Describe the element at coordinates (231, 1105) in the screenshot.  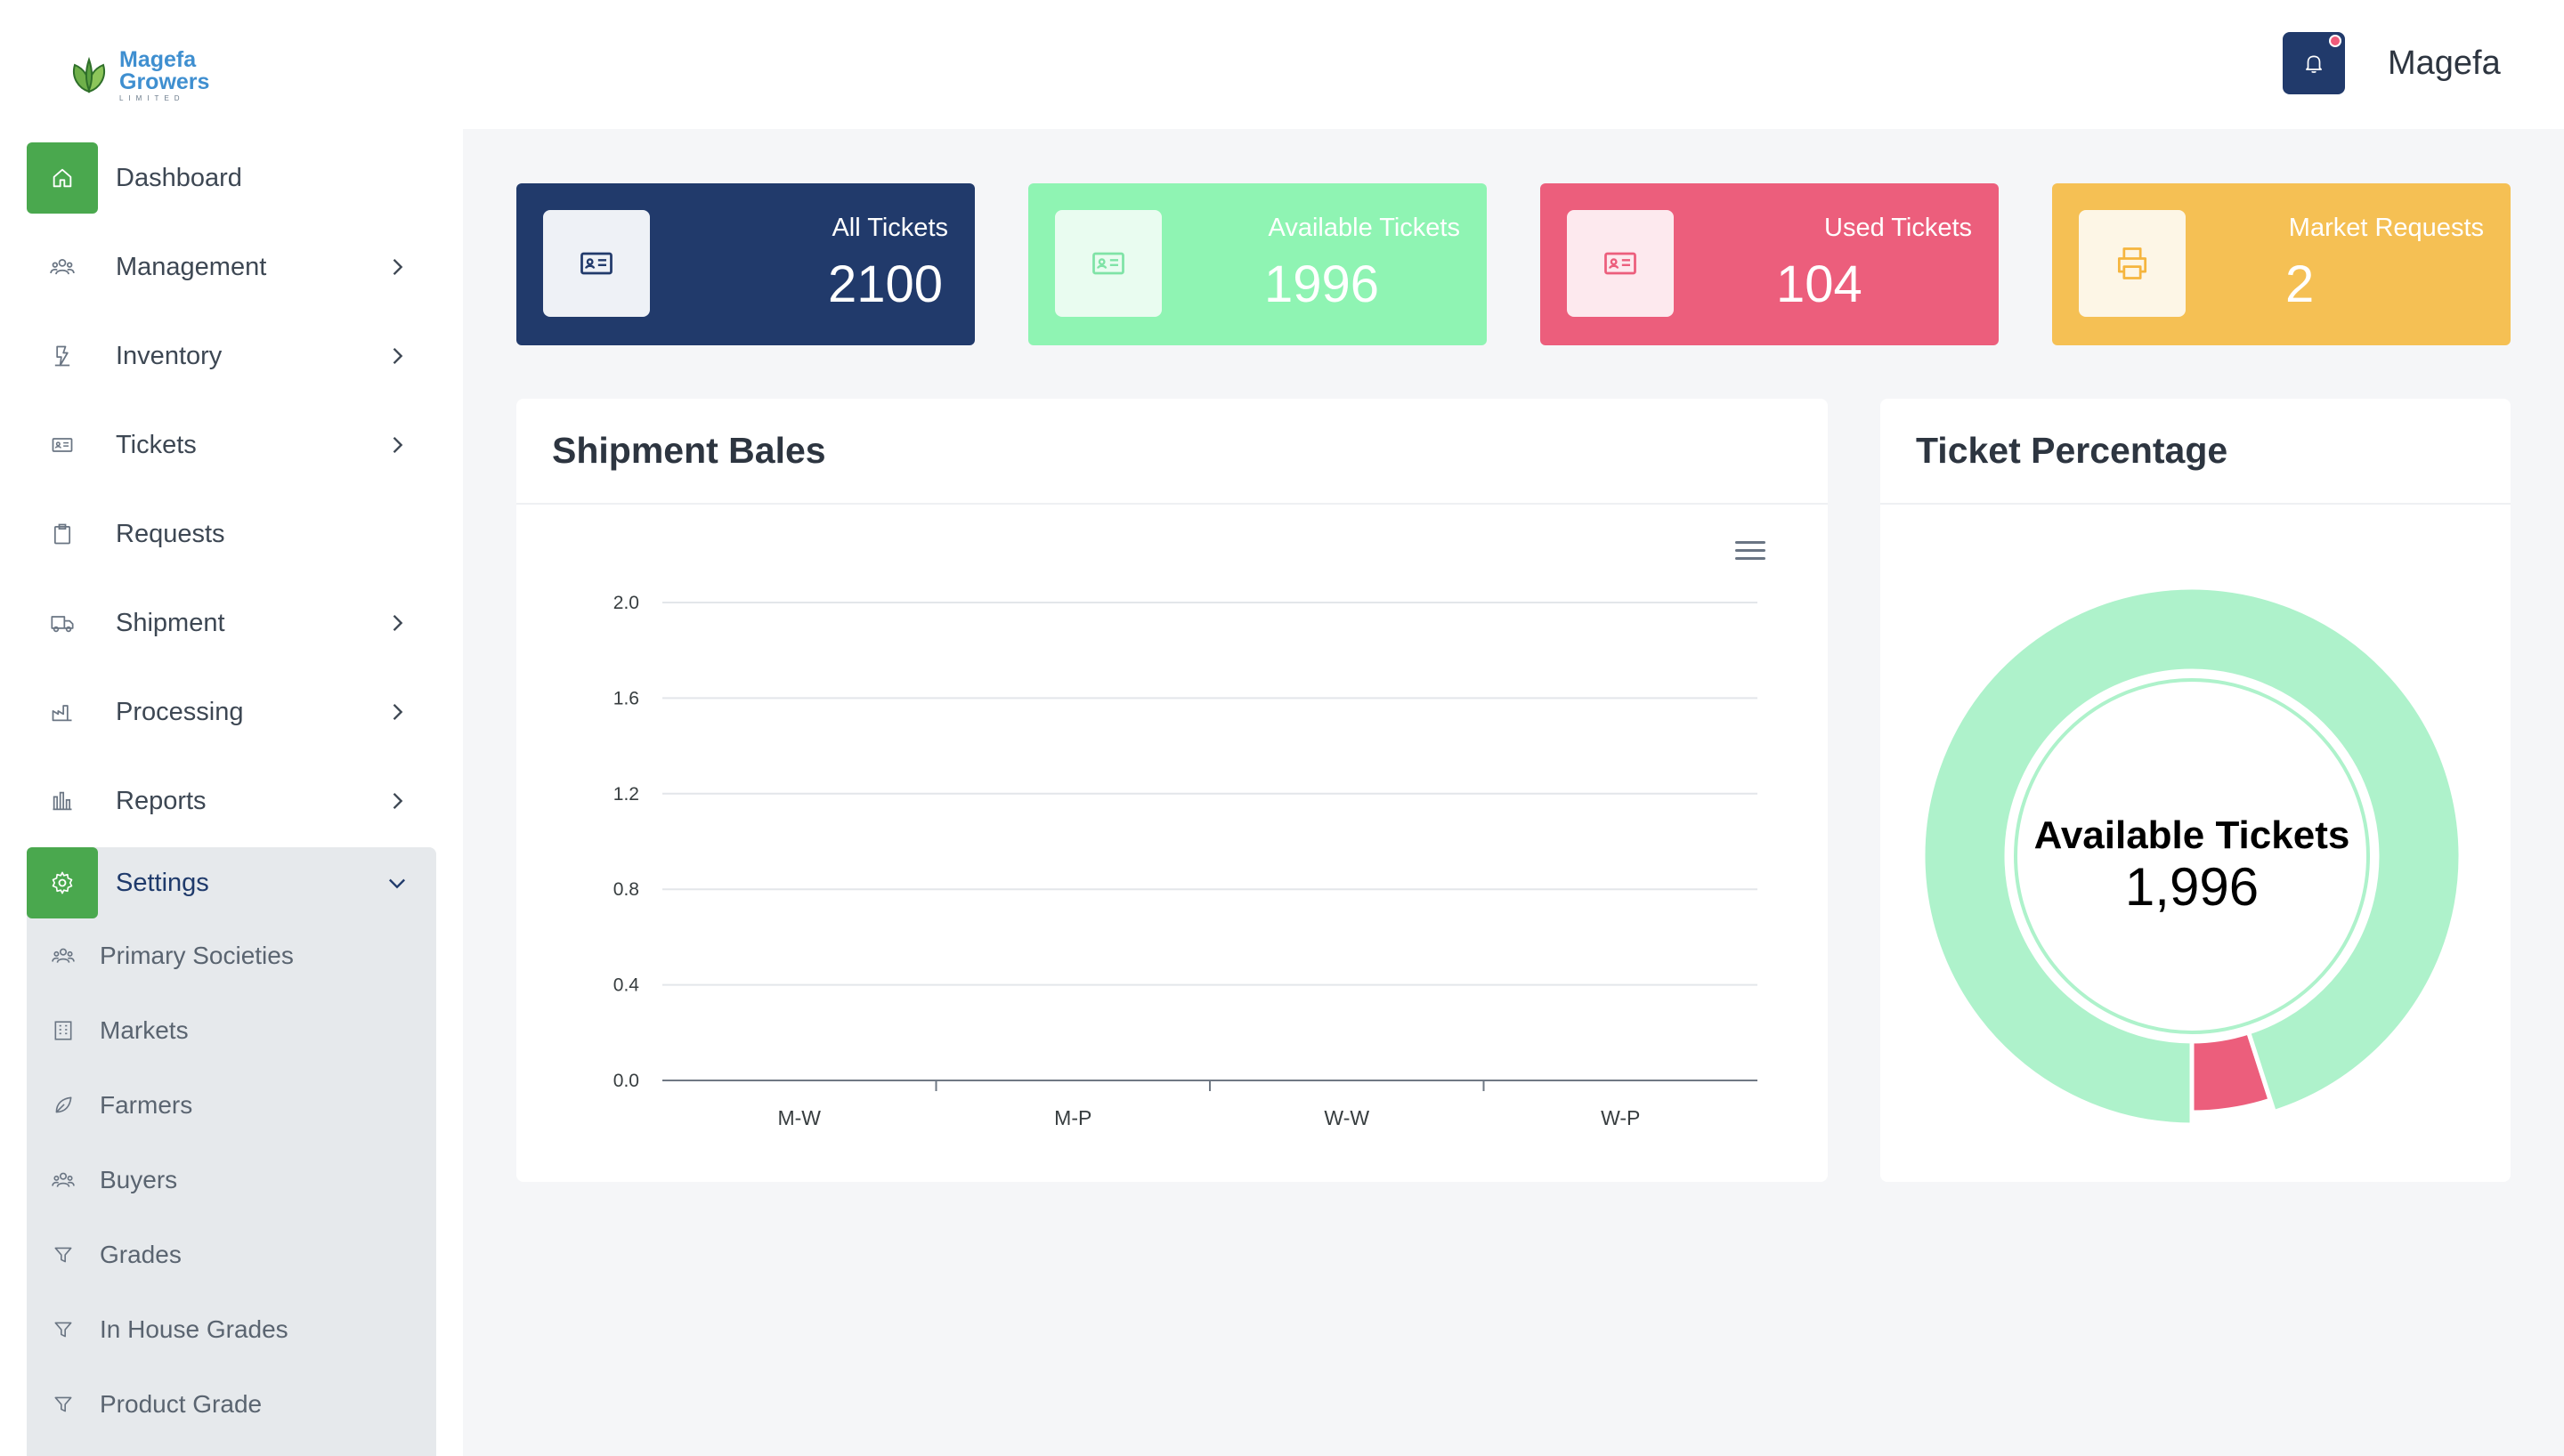
I see `sidebar-subitem-farmers: Farmers` at that location.